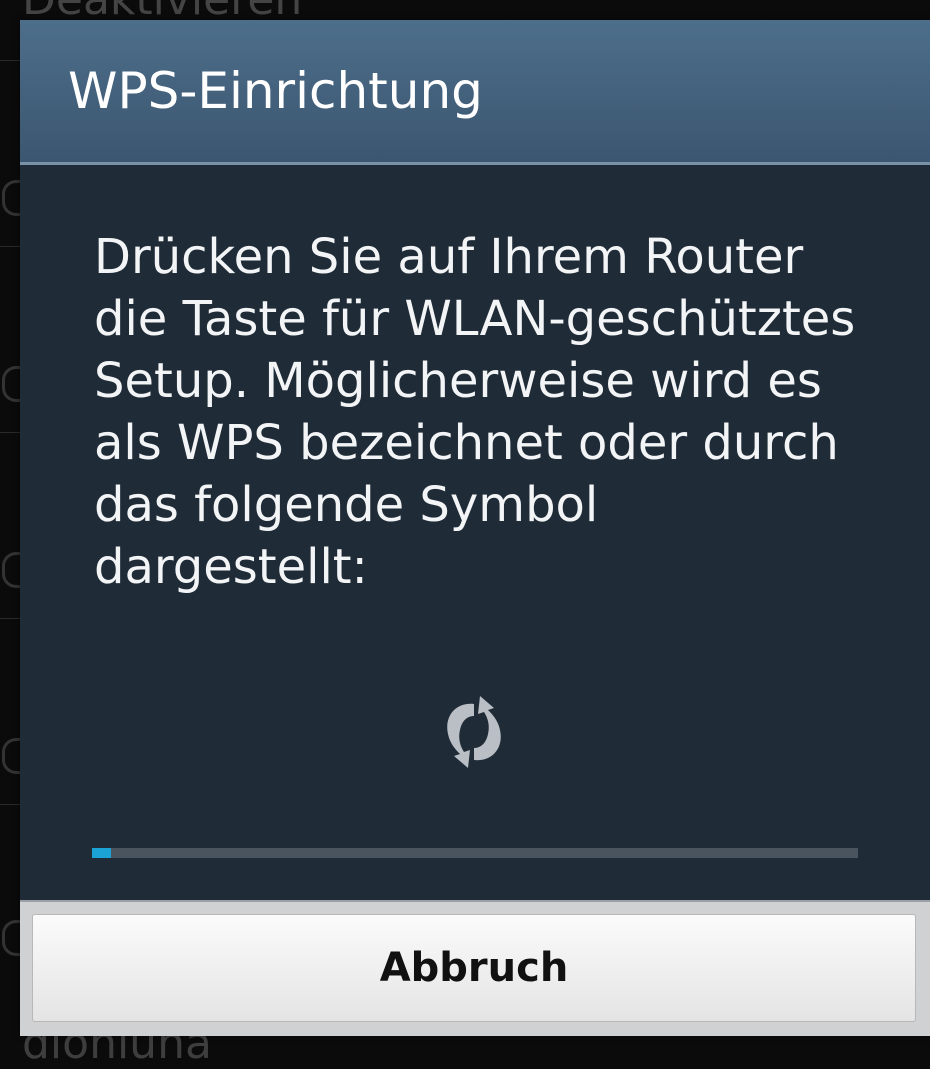 The image size is (930, 1069). What do you see at coordinates (162, 11) in the screenshot?
I see `background-top-text: Deaktivieren` at bounding box center [162, 11].